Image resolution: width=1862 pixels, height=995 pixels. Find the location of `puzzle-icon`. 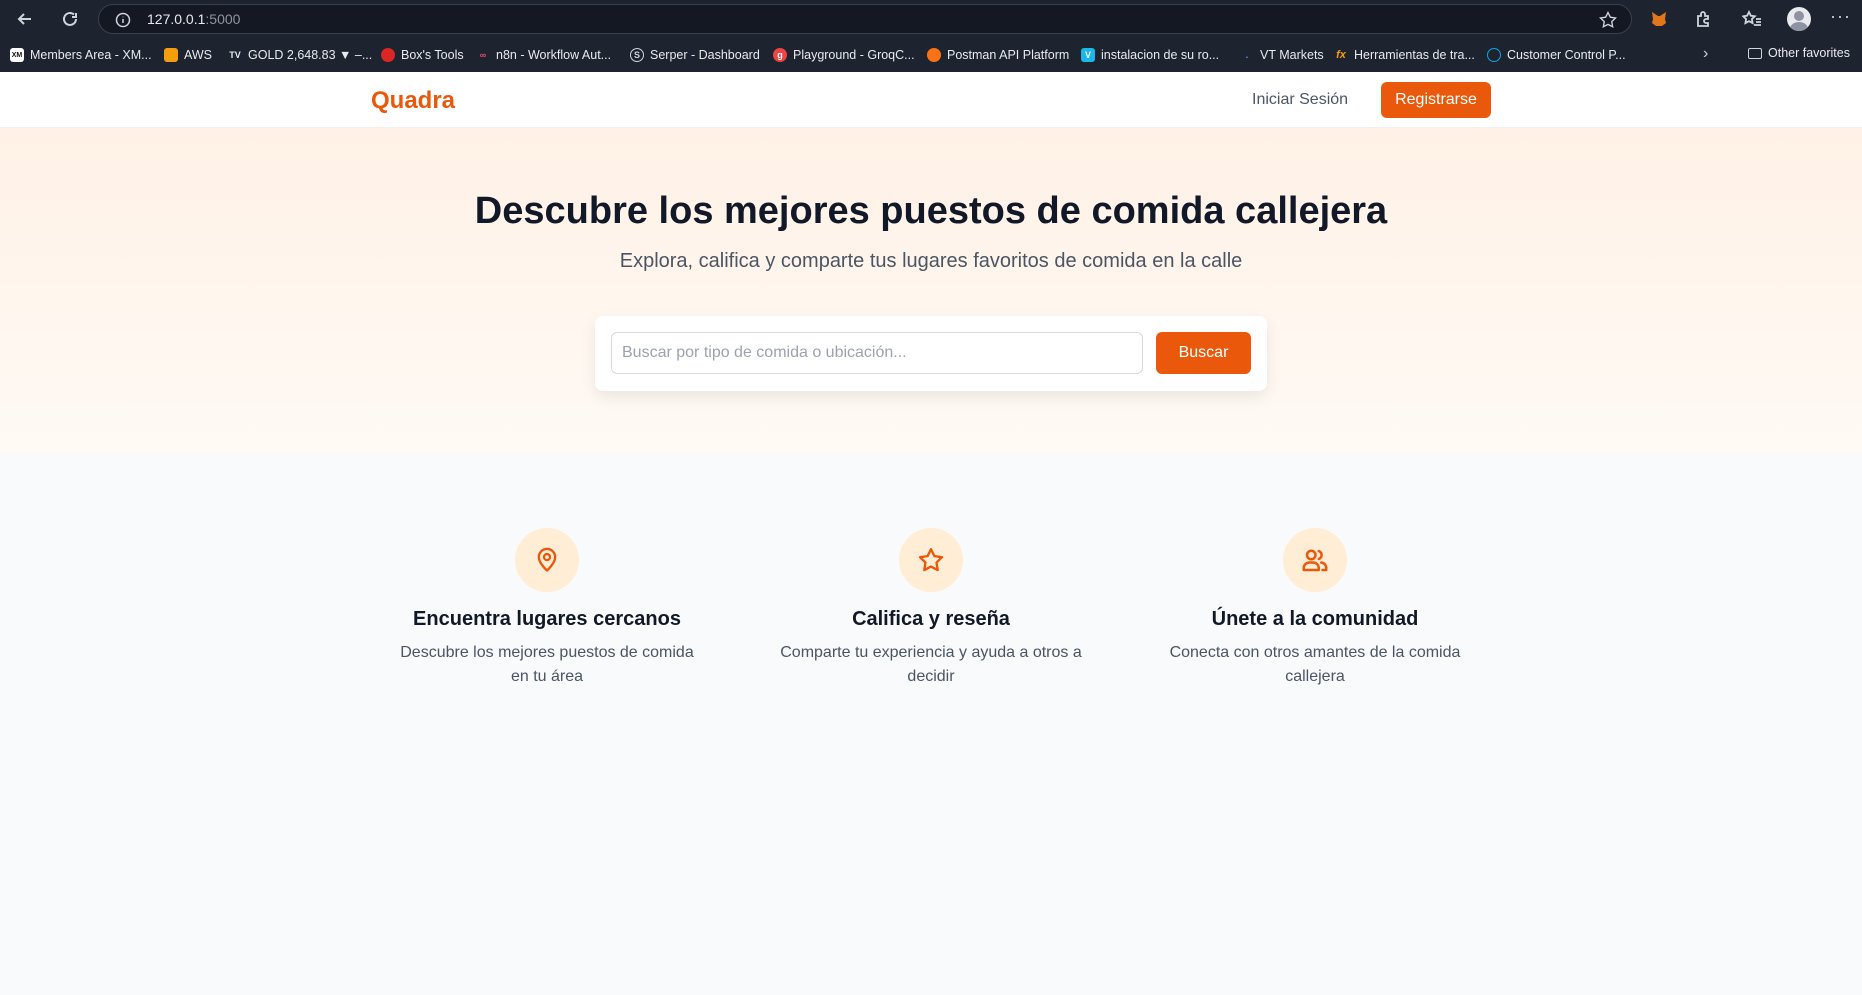

puzzle-icon is located at coordinates (1703, 19).